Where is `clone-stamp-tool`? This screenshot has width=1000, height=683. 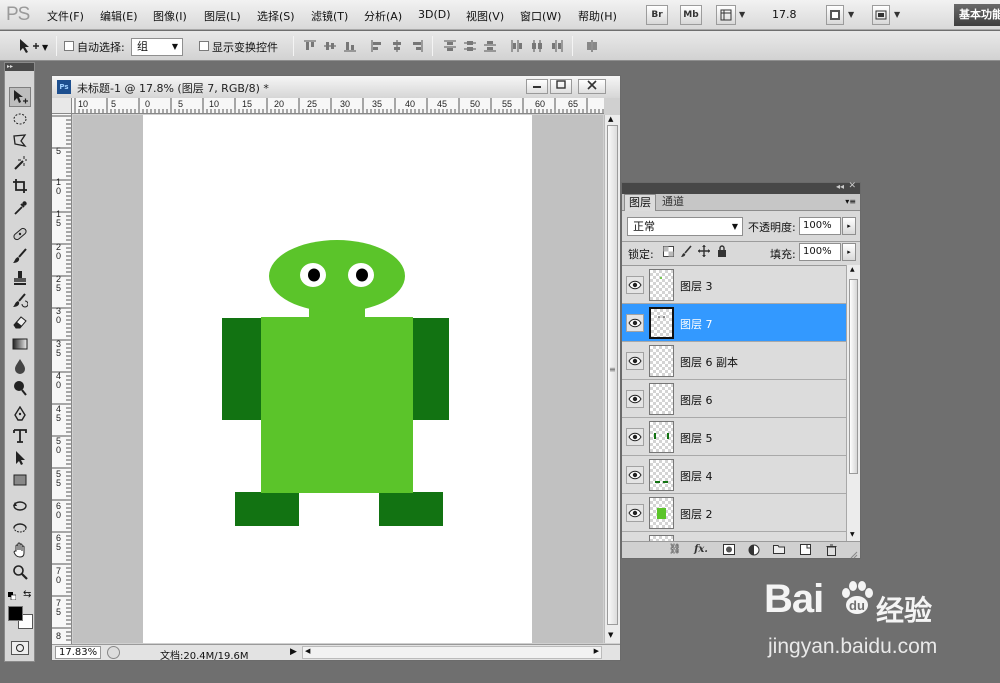 clone-stamp-tool is located at coordinates (20, 278).